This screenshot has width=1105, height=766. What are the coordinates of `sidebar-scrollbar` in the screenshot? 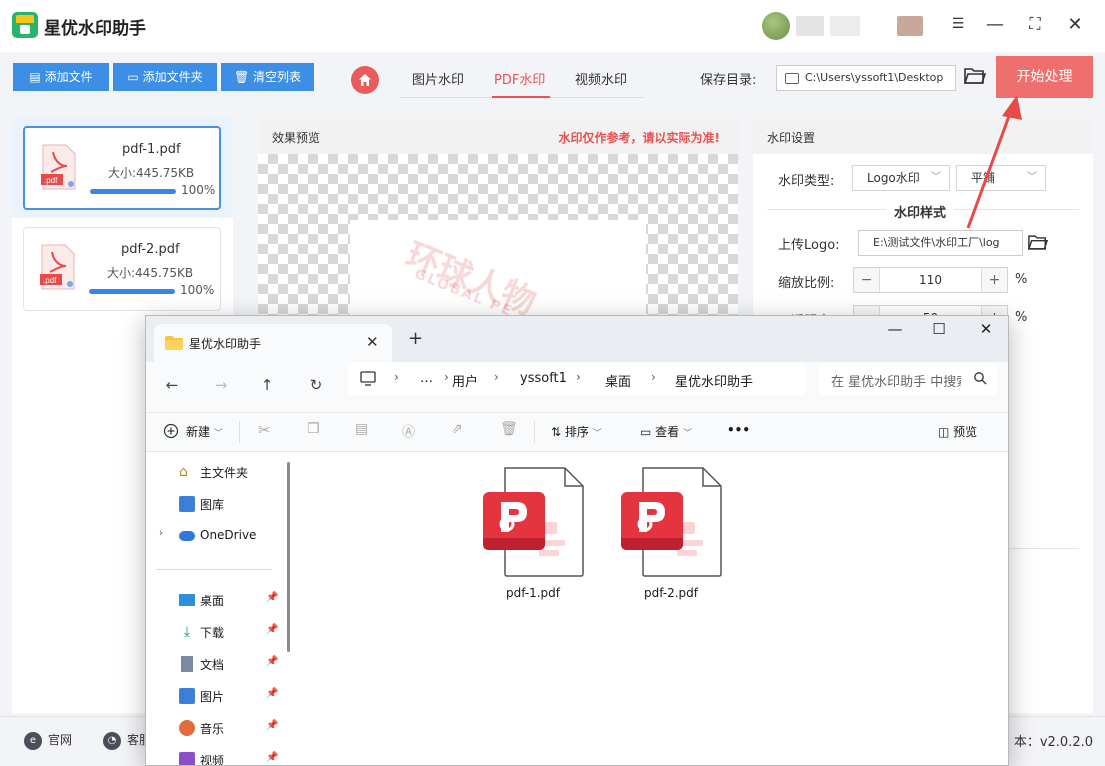 It's located at (288, 557).